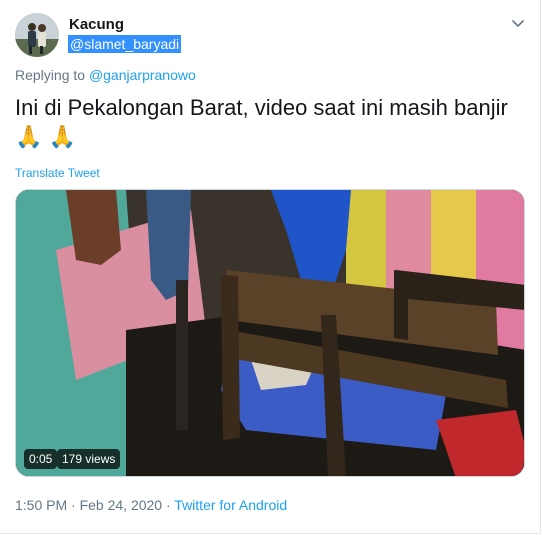  What do you see at coordinates (41, 459) in the screenshot?
I see `video-duration-badge: 0:05` at bounding box center [41, 459].